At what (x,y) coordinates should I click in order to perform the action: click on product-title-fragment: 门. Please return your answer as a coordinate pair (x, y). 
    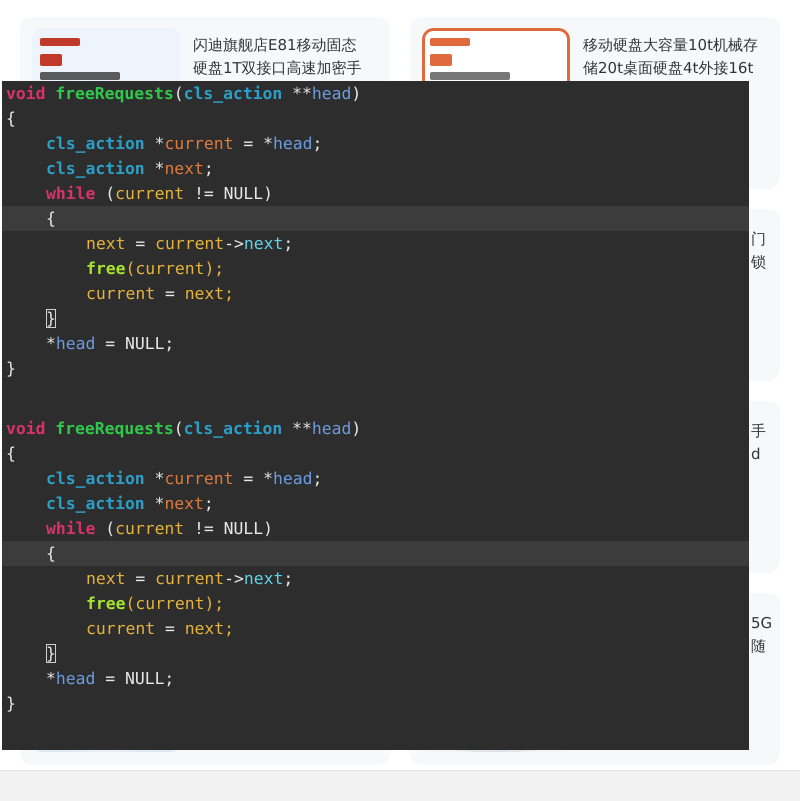
    Looking at the image, I should click on (758, 239).